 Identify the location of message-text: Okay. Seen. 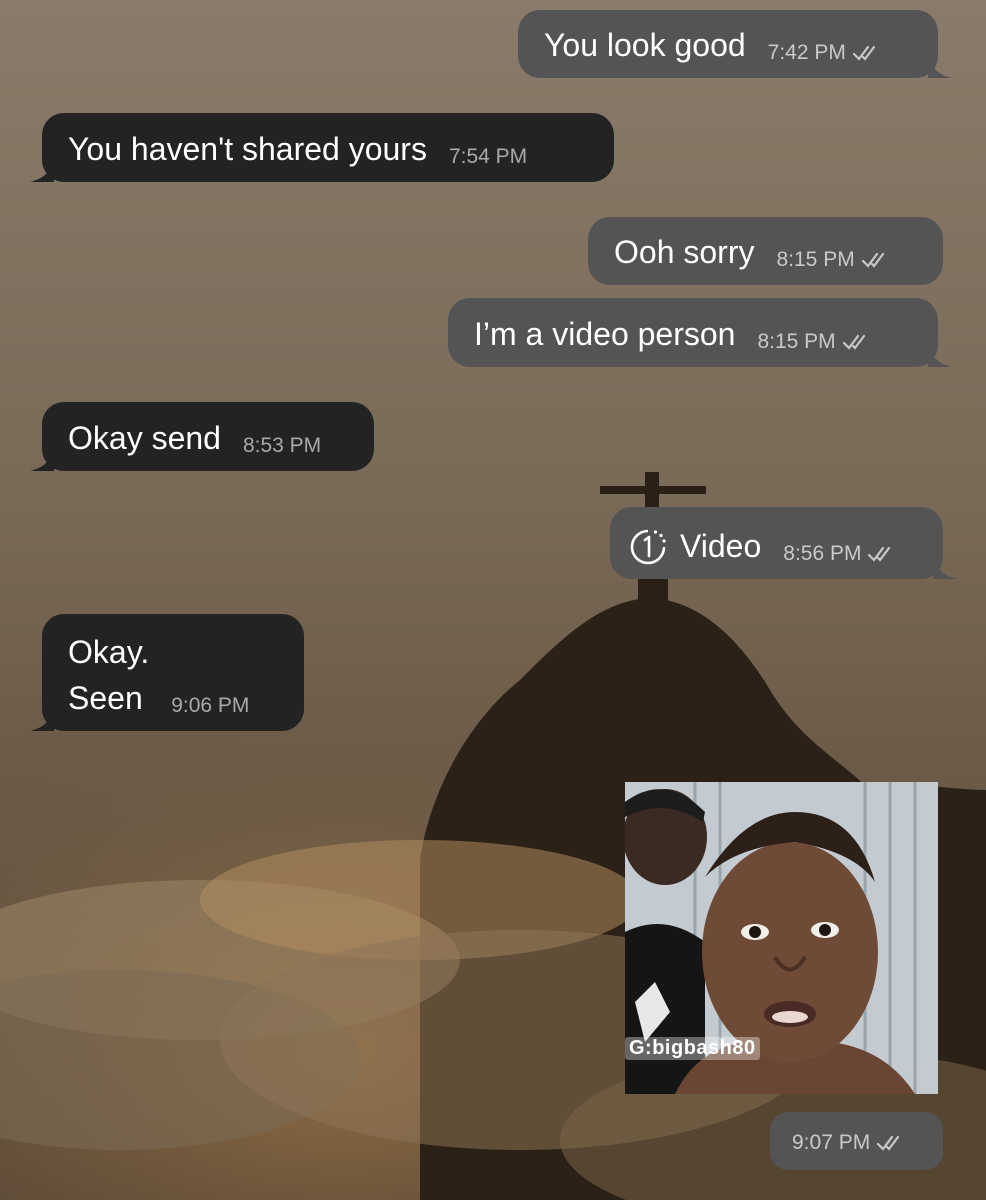
(109, 675).